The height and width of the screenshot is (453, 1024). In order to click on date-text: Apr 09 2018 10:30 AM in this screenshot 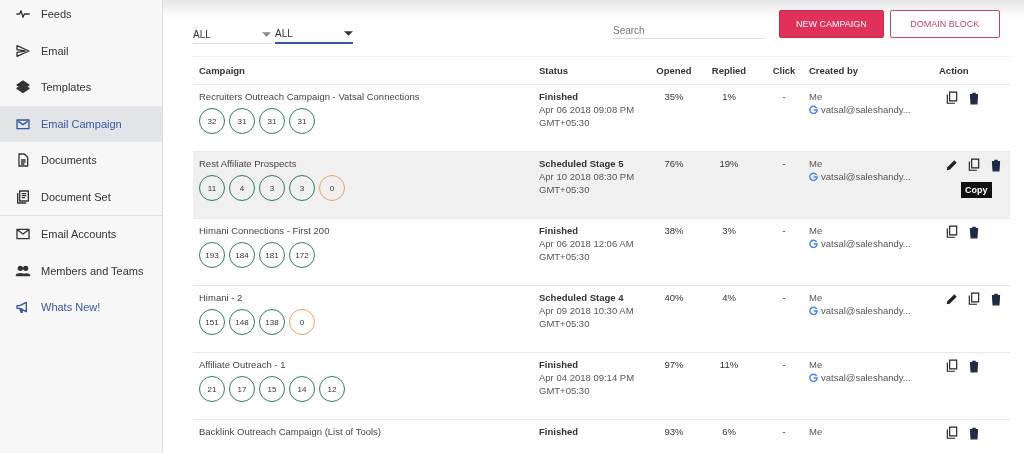, I will do `click(587, 310)`.